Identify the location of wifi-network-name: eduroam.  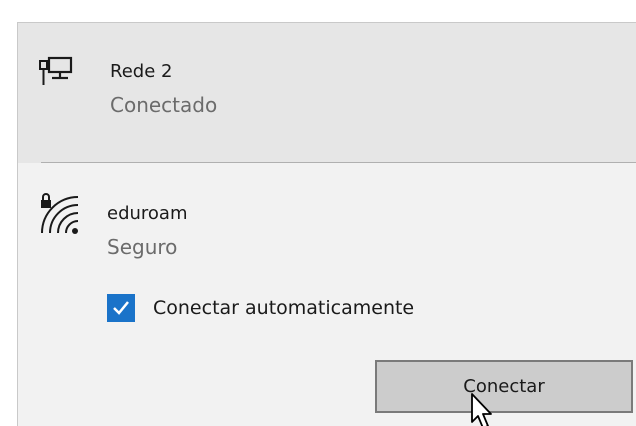
(147, 213).